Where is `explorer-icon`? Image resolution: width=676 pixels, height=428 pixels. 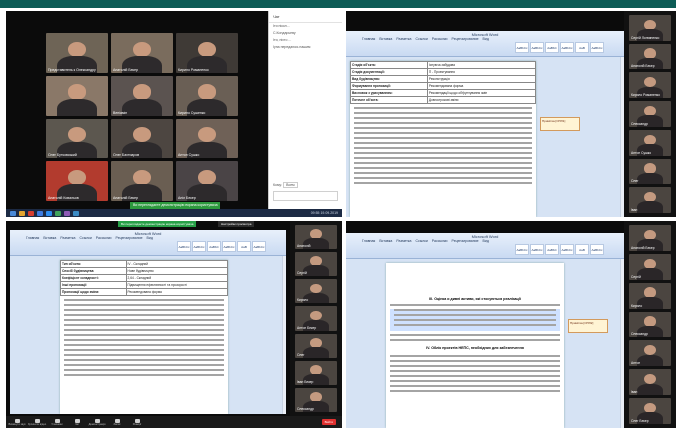
explorer-icon is located at coordinates (22, 213).